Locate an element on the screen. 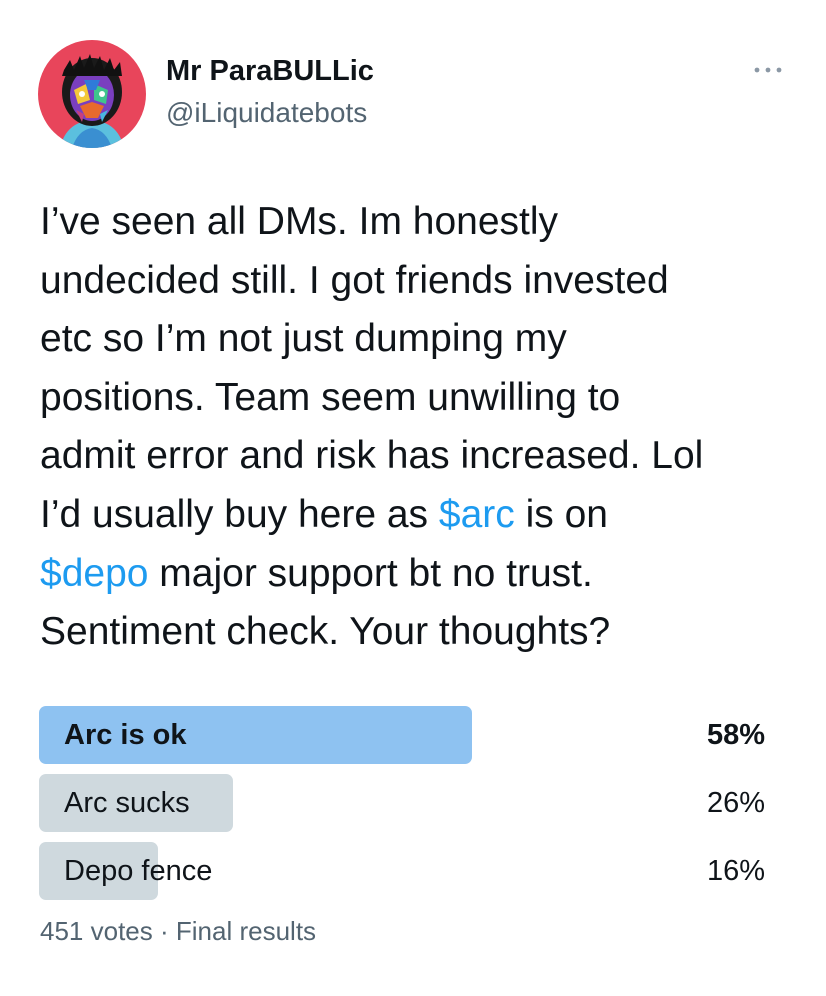 The image size is (826, 996). tweet-line: I’d usually buy here as $arc is on is located at coordinates (420, 515).